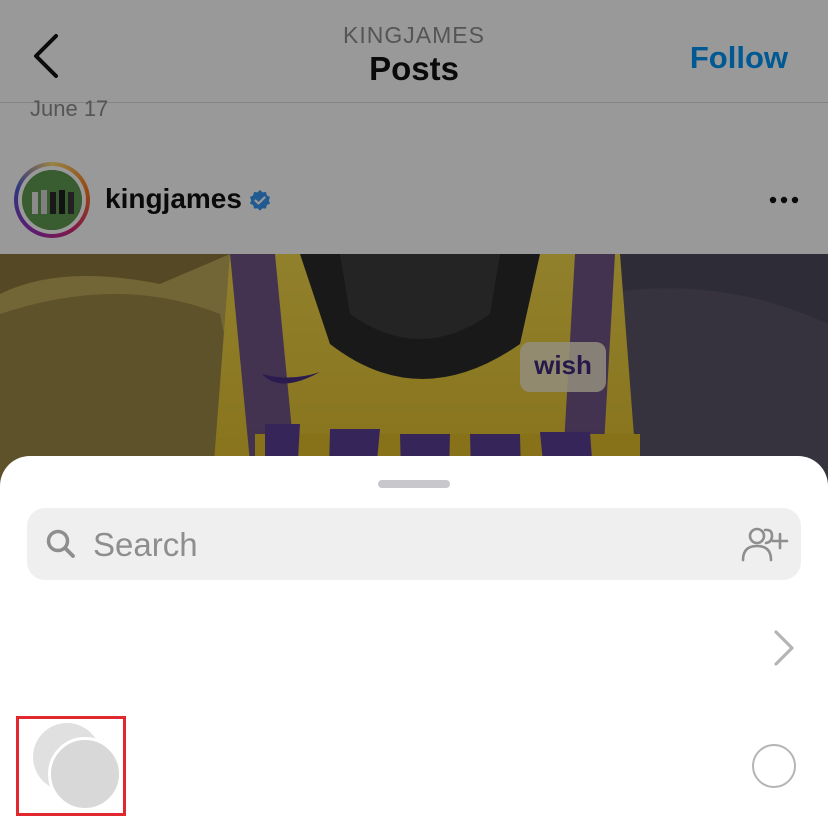 The image size is (828, 831). Describe the element at coordinates (403, 545) in the screenshot. I see `search-input` at that location.